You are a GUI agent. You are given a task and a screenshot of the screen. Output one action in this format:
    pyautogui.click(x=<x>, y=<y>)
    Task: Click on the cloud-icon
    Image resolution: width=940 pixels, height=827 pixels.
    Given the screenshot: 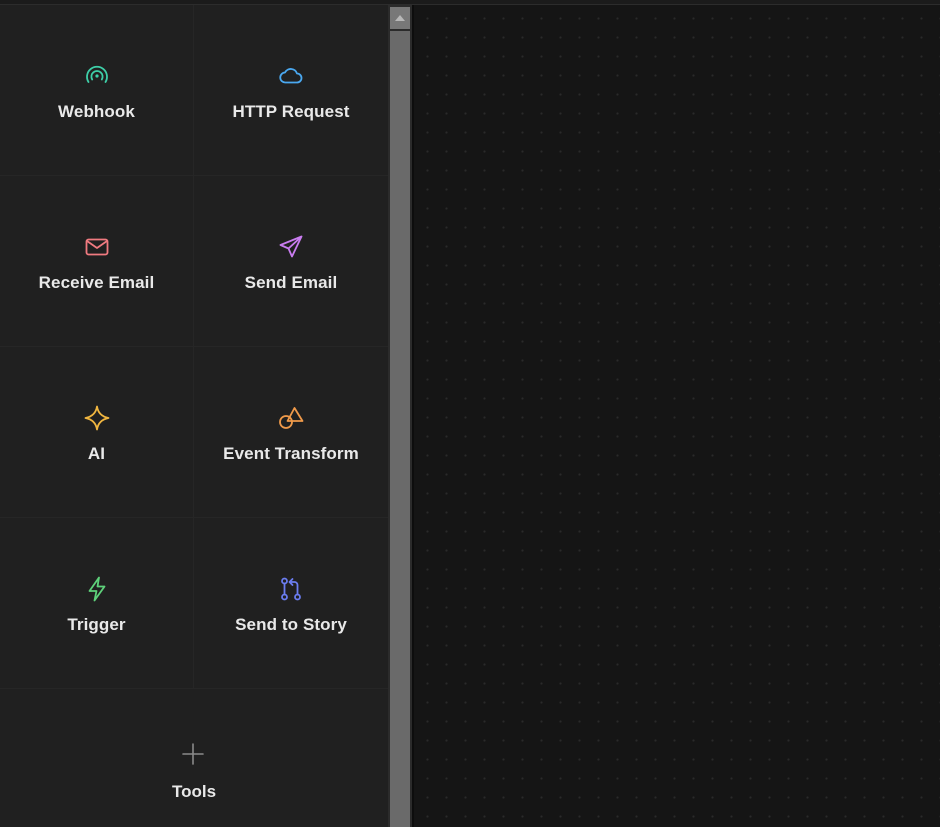 What is the action you would take?
    pyautogui.click(x=291, y=76)
    